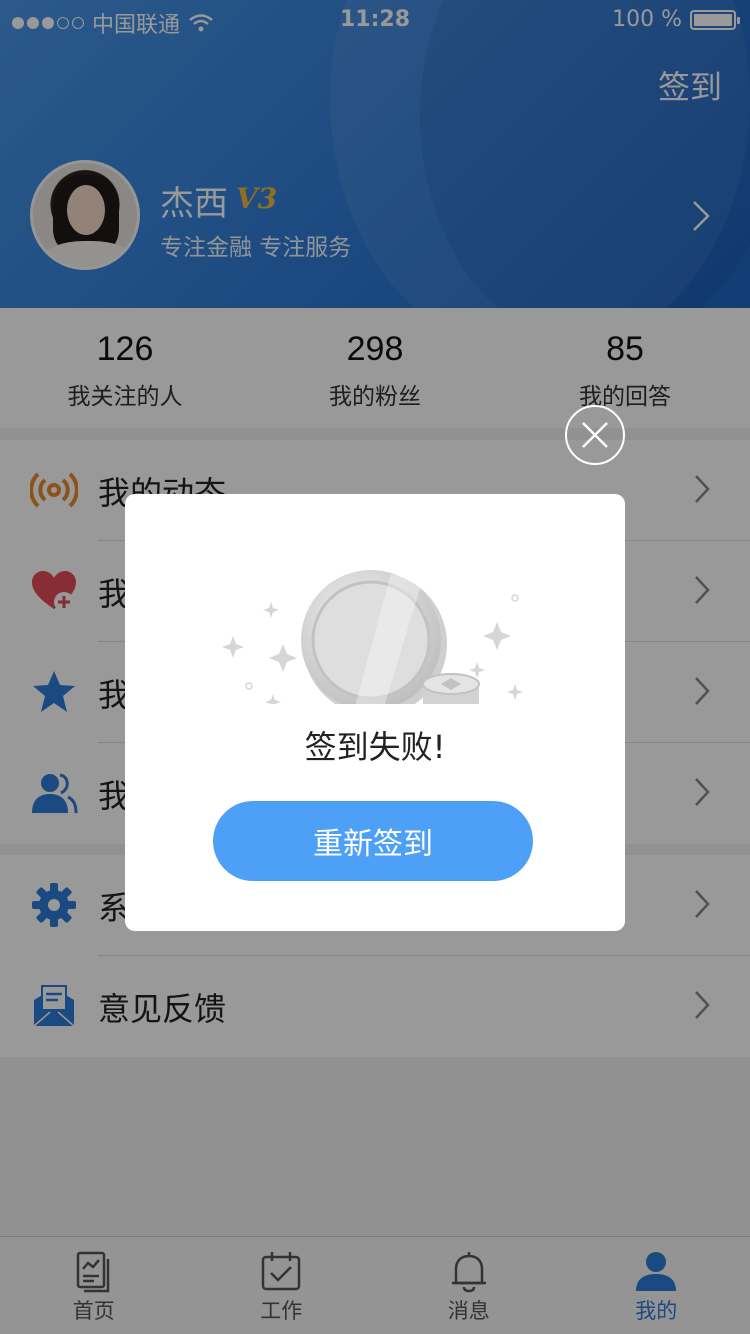 The width and height of the screenshot is (750, 1334). What do you see at coordinates (375, 747) in the screenshot?
I see `dialog-message: 签到失败!` at bounding box center [375, 747].